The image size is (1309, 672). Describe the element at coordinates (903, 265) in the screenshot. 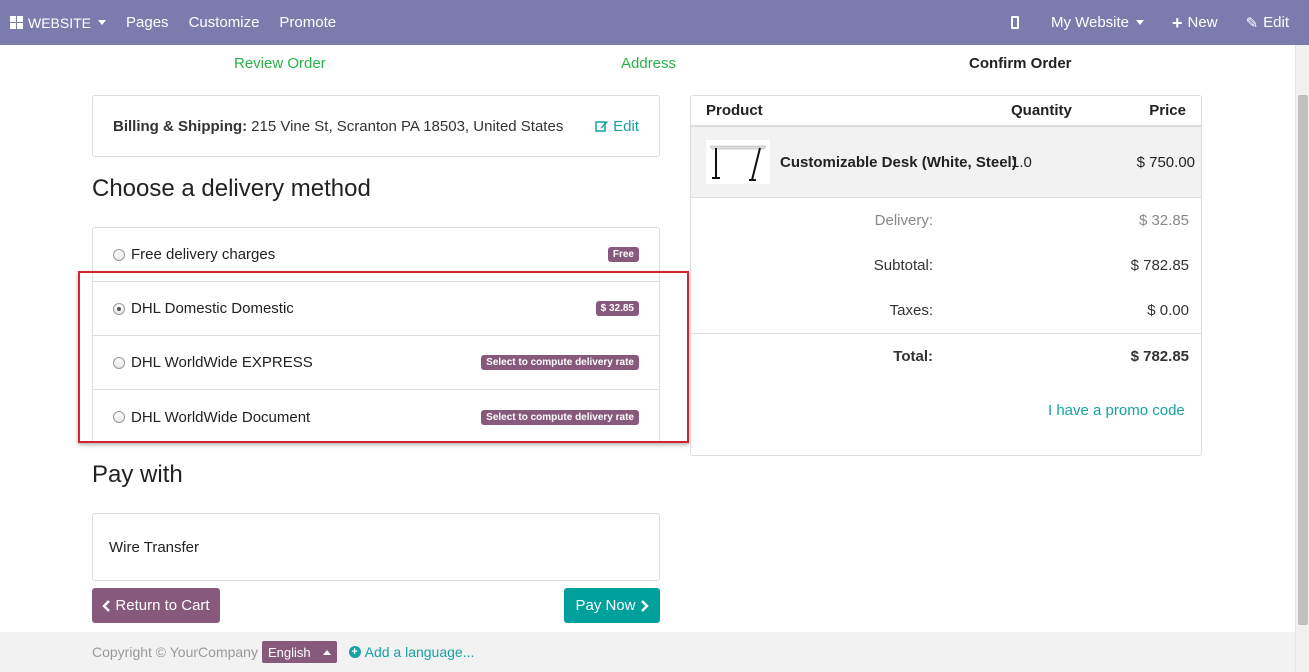

I see `subtotal-label: Subtotal:` at that location.